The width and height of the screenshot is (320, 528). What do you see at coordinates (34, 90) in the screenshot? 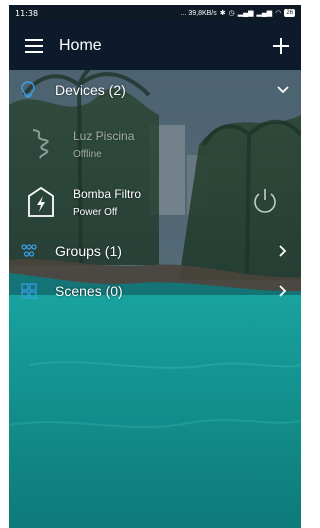
I see `lightbulb-icon` at bounding box center [34, 90].